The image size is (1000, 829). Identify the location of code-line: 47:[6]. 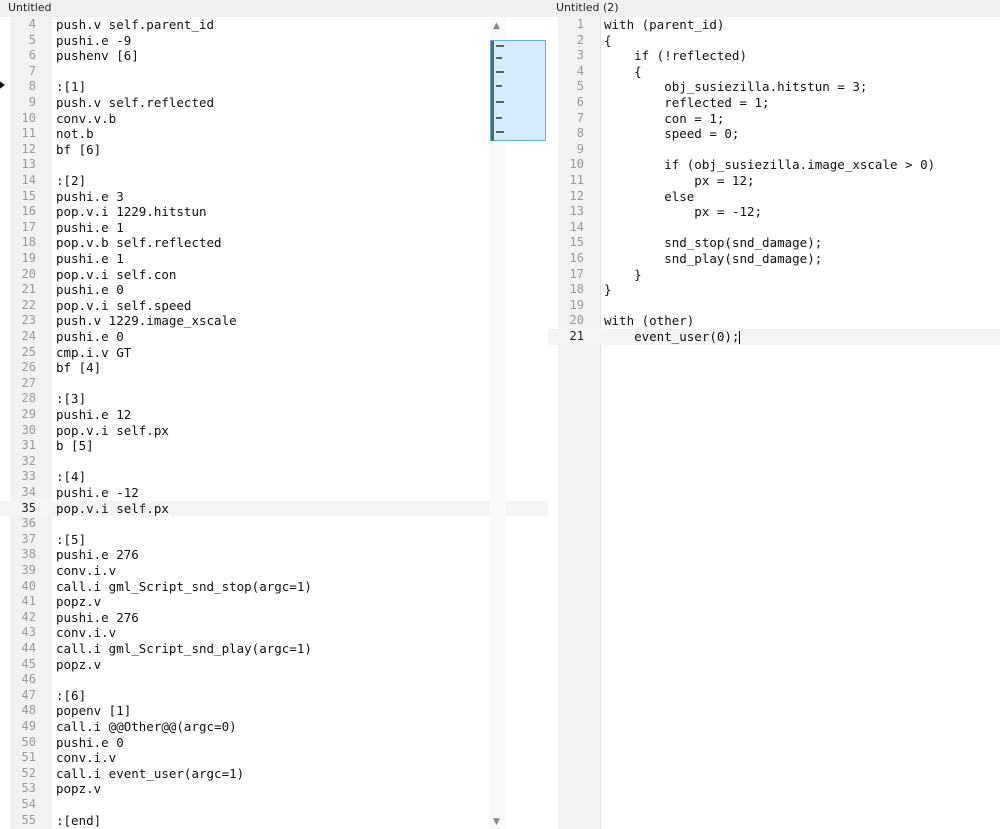
(274, 696).